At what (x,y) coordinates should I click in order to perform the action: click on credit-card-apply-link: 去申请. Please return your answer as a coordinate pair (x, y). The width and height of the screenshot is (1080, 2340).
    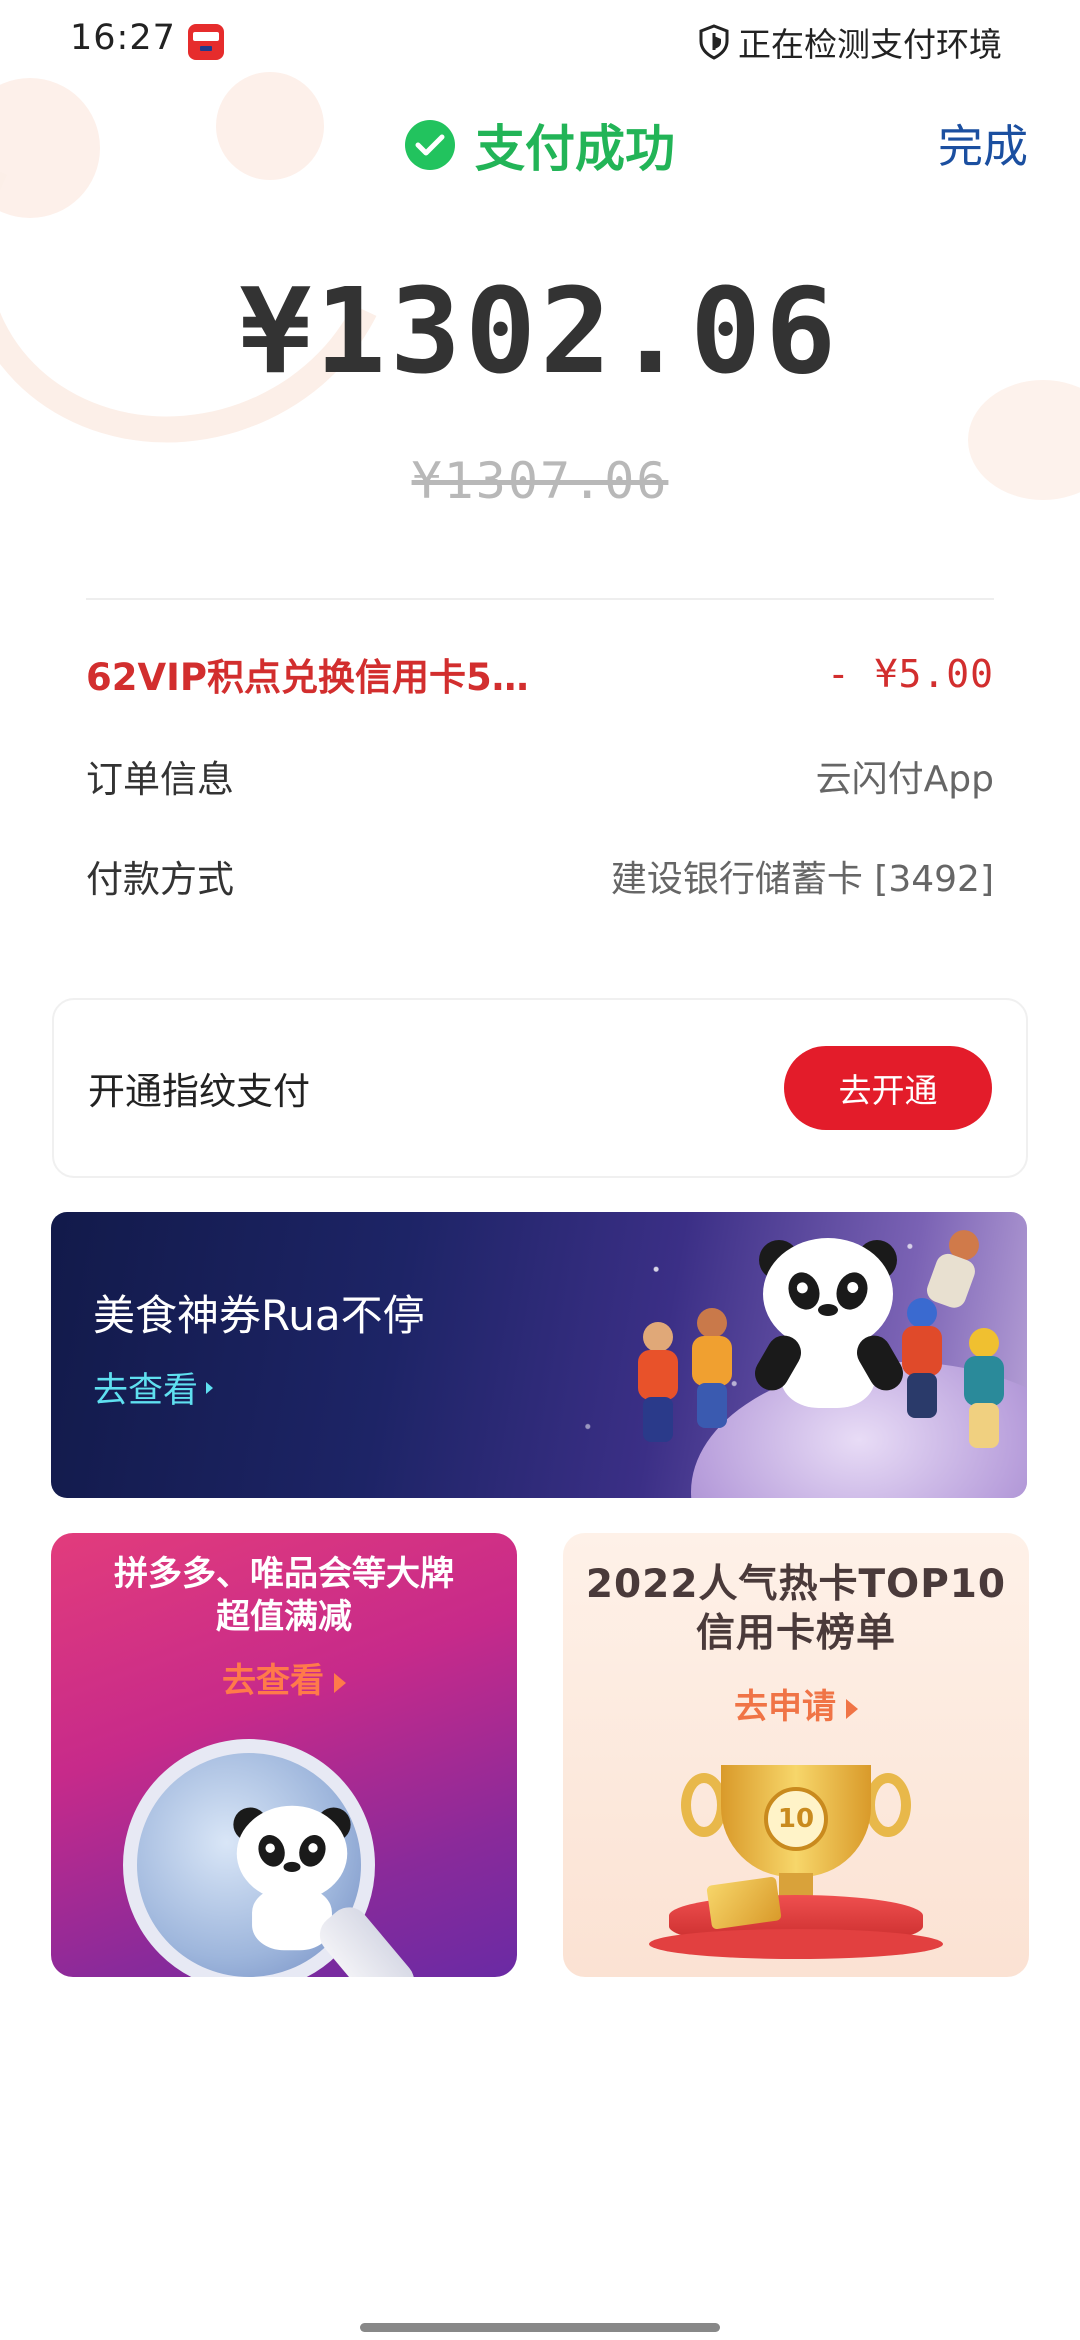
    Looking at the image, I should click on (796, 1703).